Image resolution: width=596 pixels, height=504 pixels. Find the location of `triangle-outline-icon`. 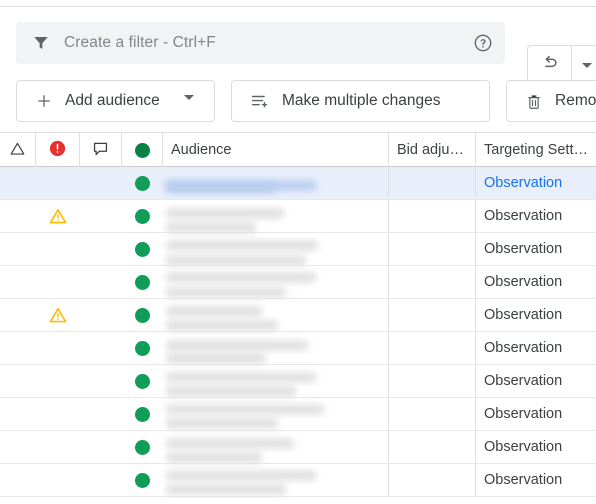

triangle-outline-icon is located at coordinates (17, 150).